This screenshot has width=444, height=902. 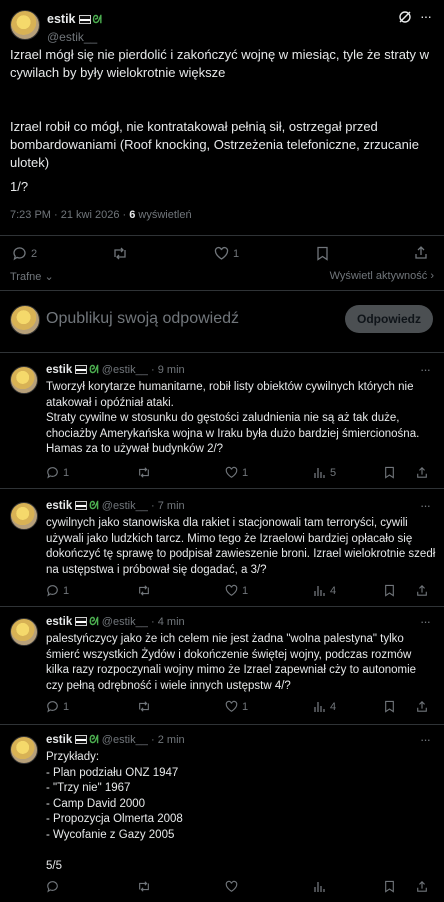 What do you see at coordinates (333, 590) in the screenshot?
I see `views-count: 4` at bounding box center [333, 590].